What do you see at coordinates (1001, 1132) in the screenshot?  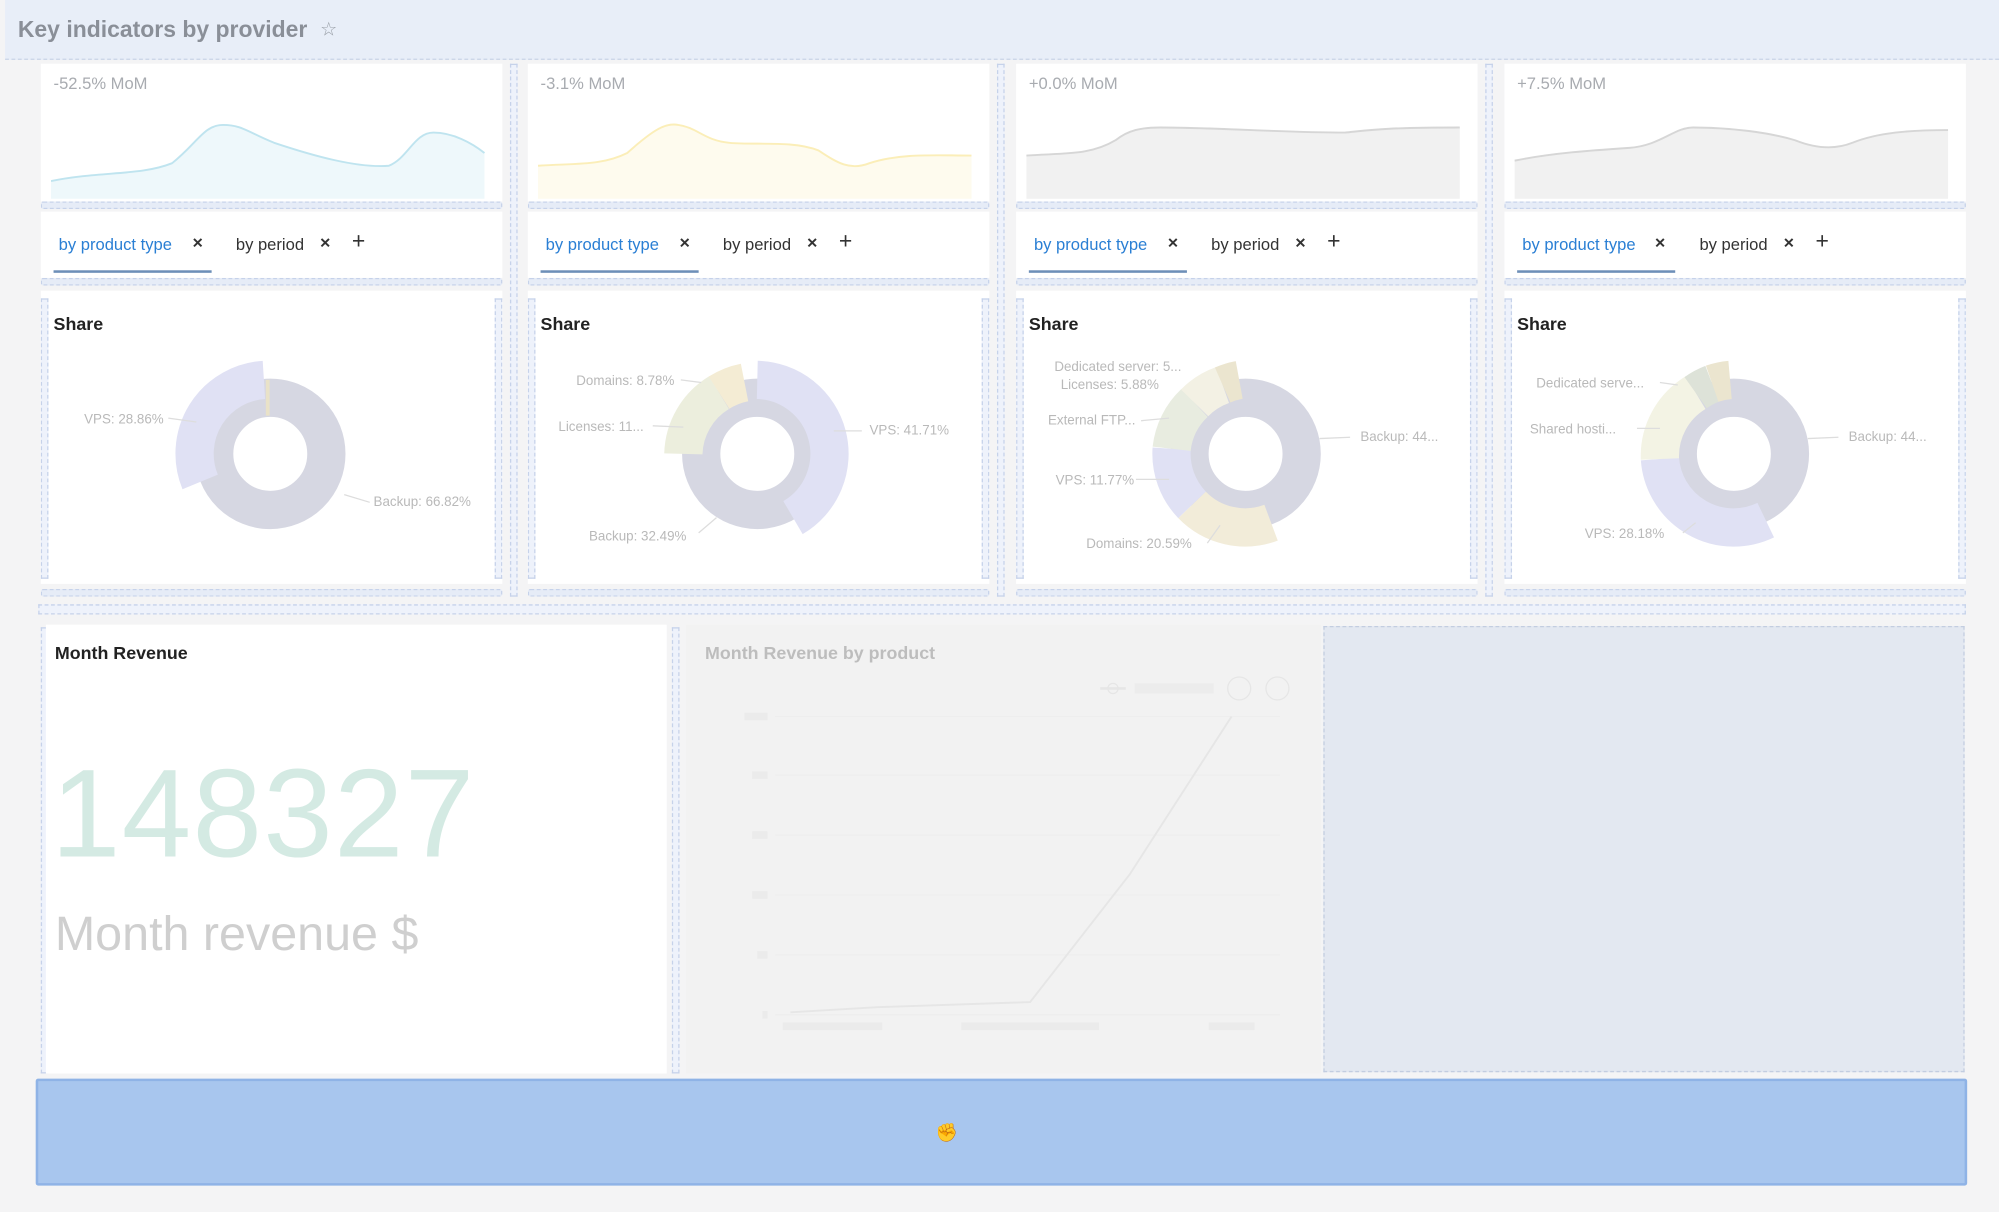 I see `drop-zone: ✊` at bounding box center [1001, 1132].